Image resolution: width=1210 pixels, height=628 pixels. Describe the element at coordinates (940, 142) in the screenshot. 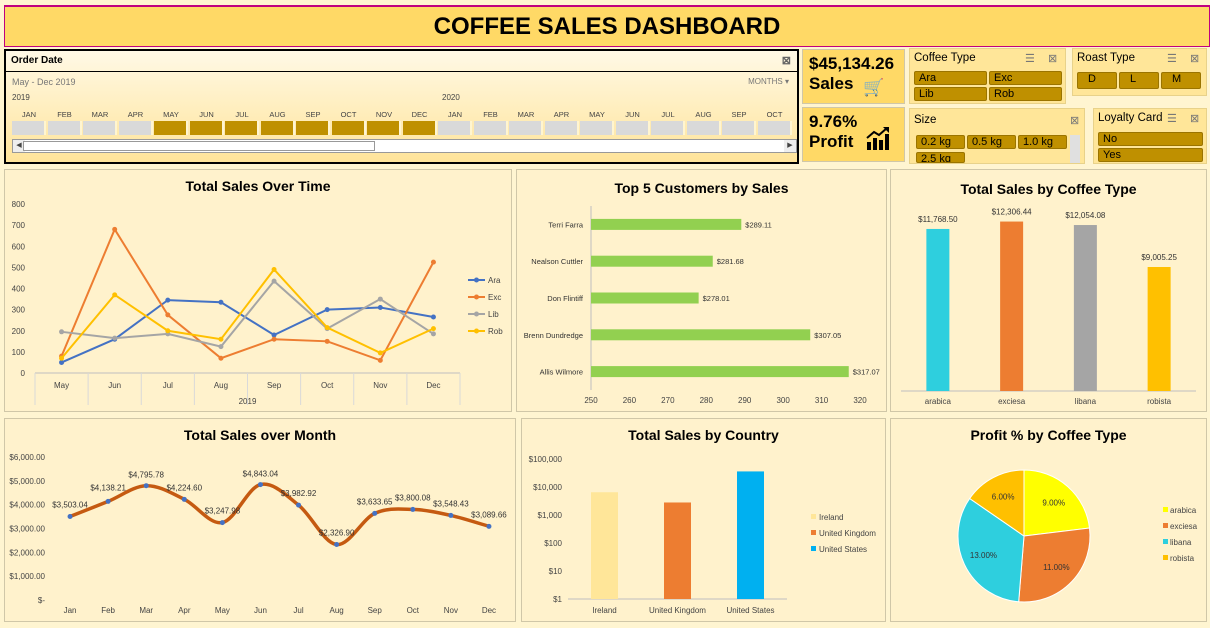

I see `slicer-item-0-2kg: 0.2 kg` at that location.